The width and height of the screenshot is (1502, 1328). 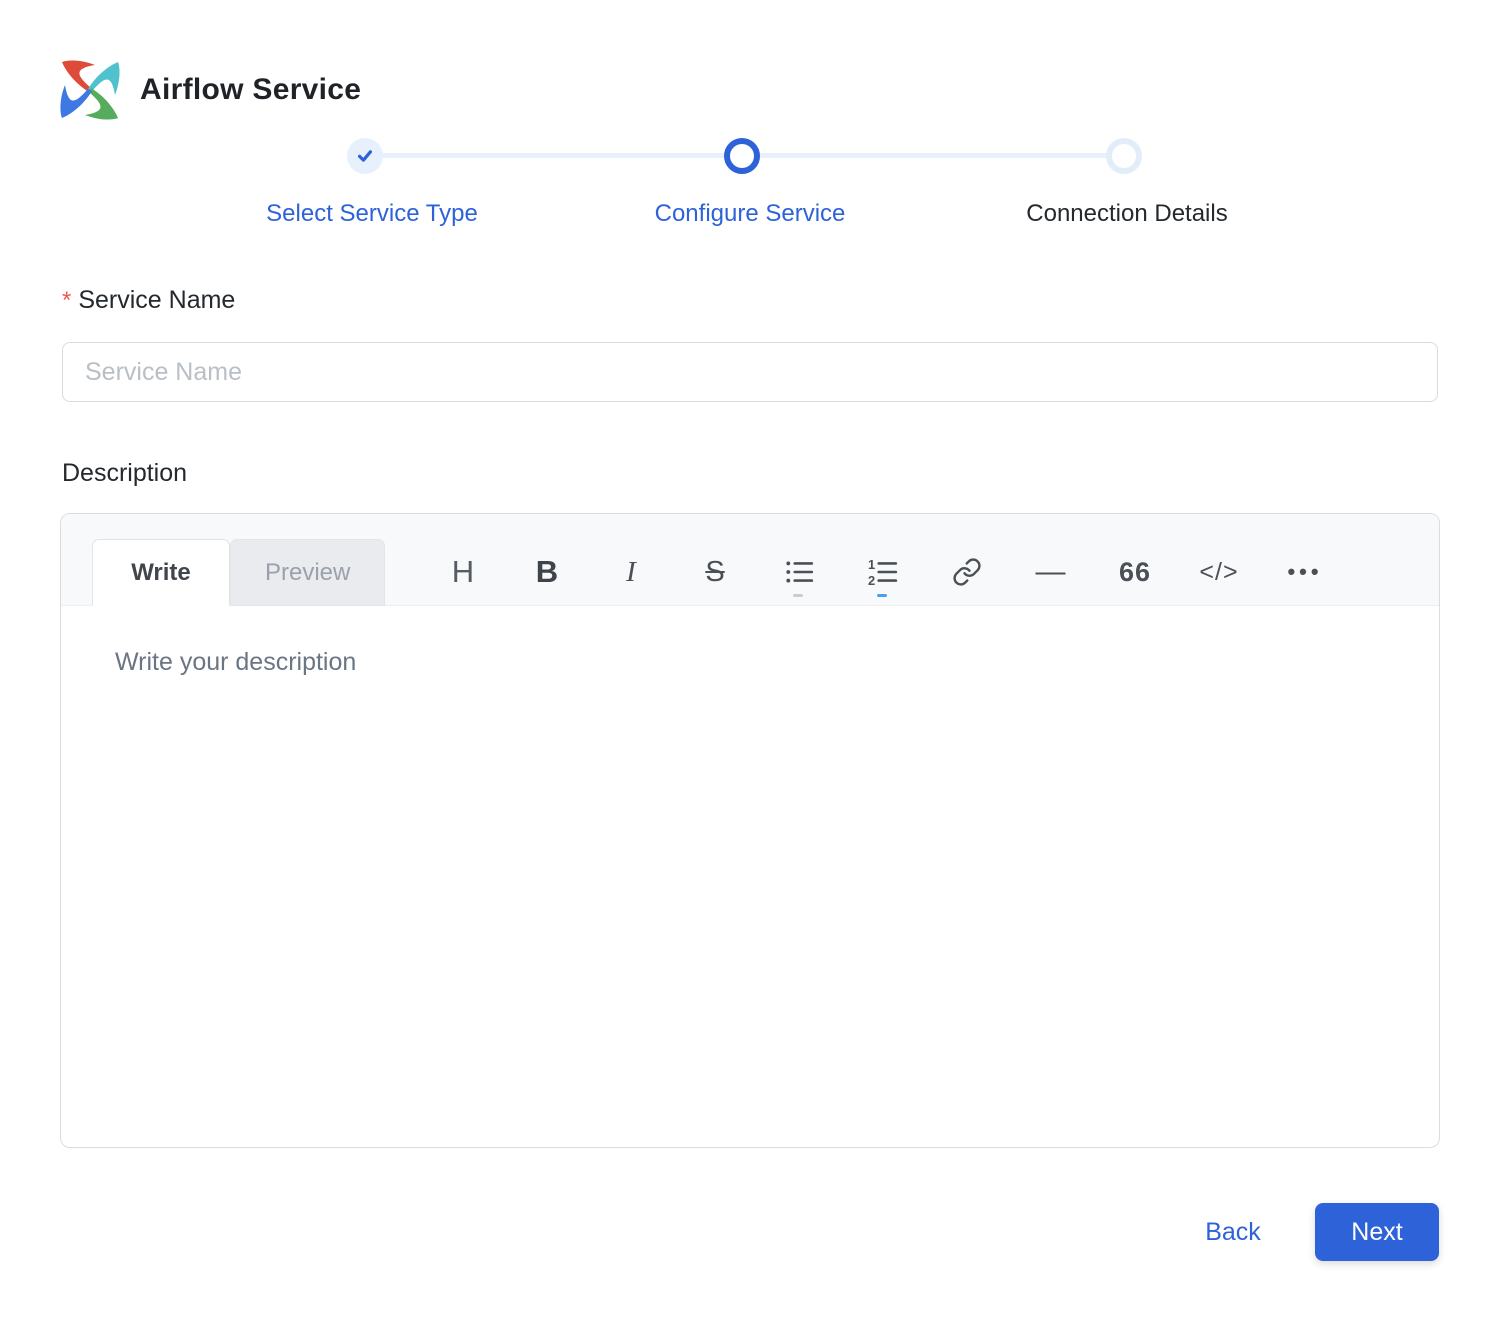 What do you see at coordinates (742, 156) in the screenshot?
I see `step-indicator-configure-service` at bounding box center [742, 156].